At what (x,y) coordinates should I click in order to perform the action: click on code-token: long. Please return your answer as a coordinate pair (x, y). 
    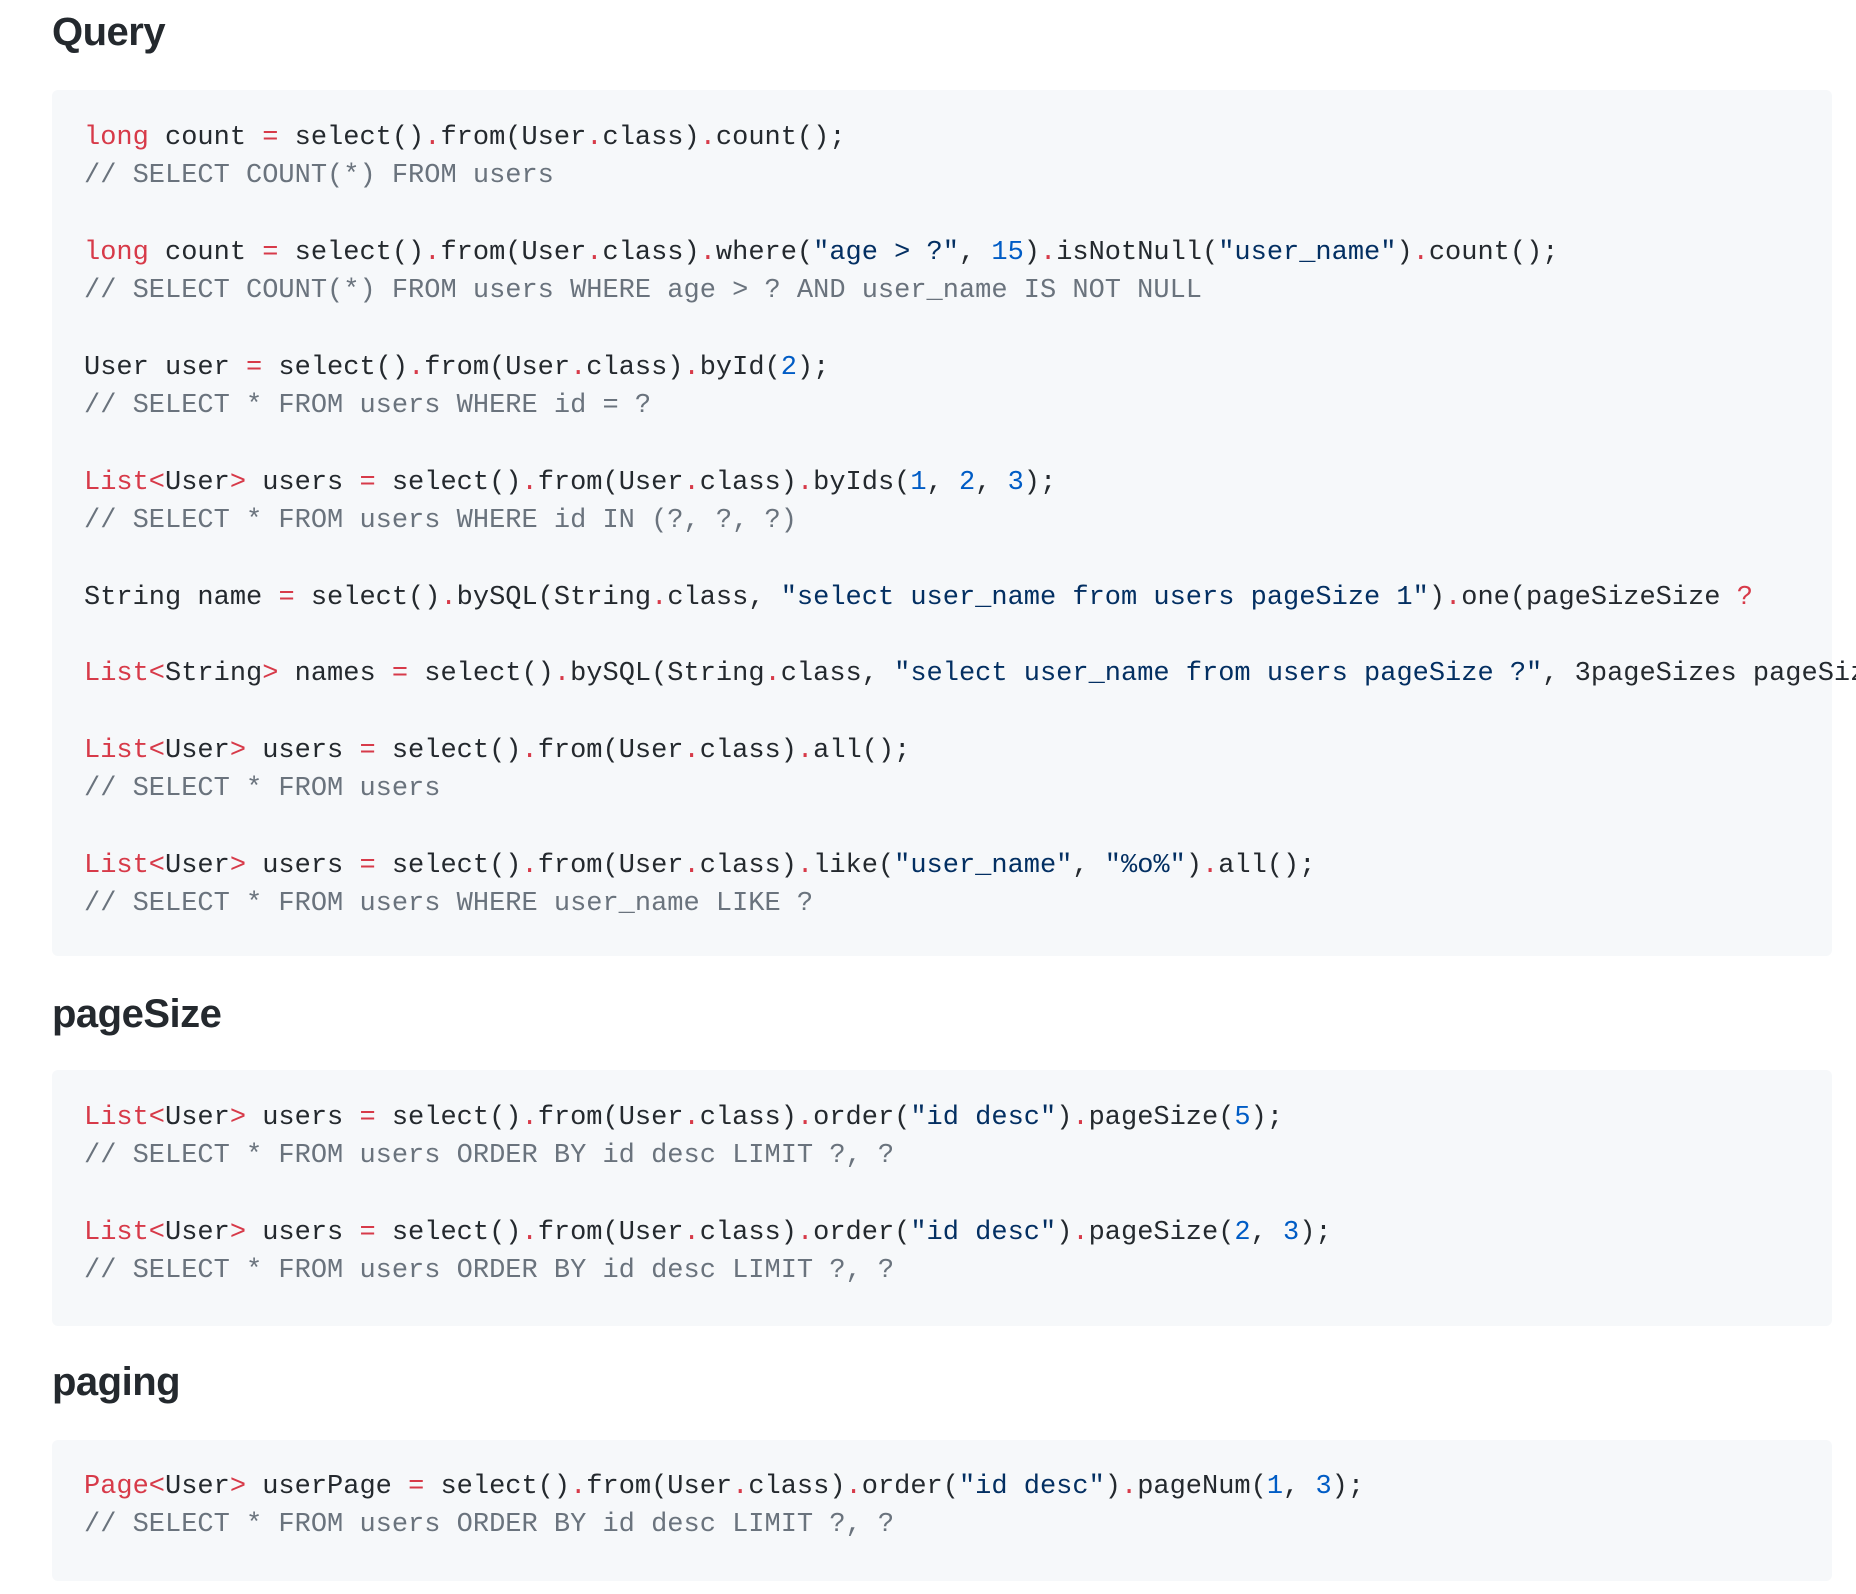
    Looking at the image, I should click on (116, 252).